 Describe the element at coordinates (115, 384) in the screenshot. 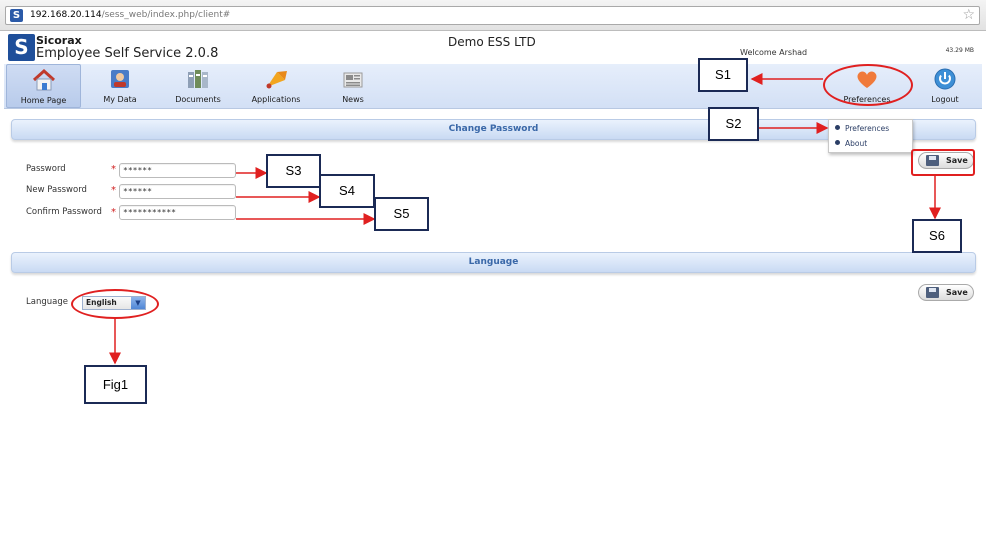

I see `annotation-label-fig1: Fig1` at that location.